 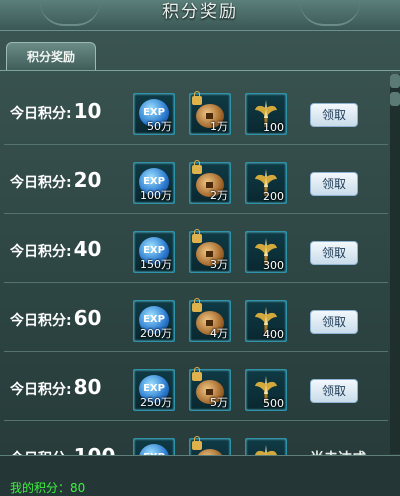 I want to click on points-threshold-label: 今日积分: 10, so click(x=56, y=111).